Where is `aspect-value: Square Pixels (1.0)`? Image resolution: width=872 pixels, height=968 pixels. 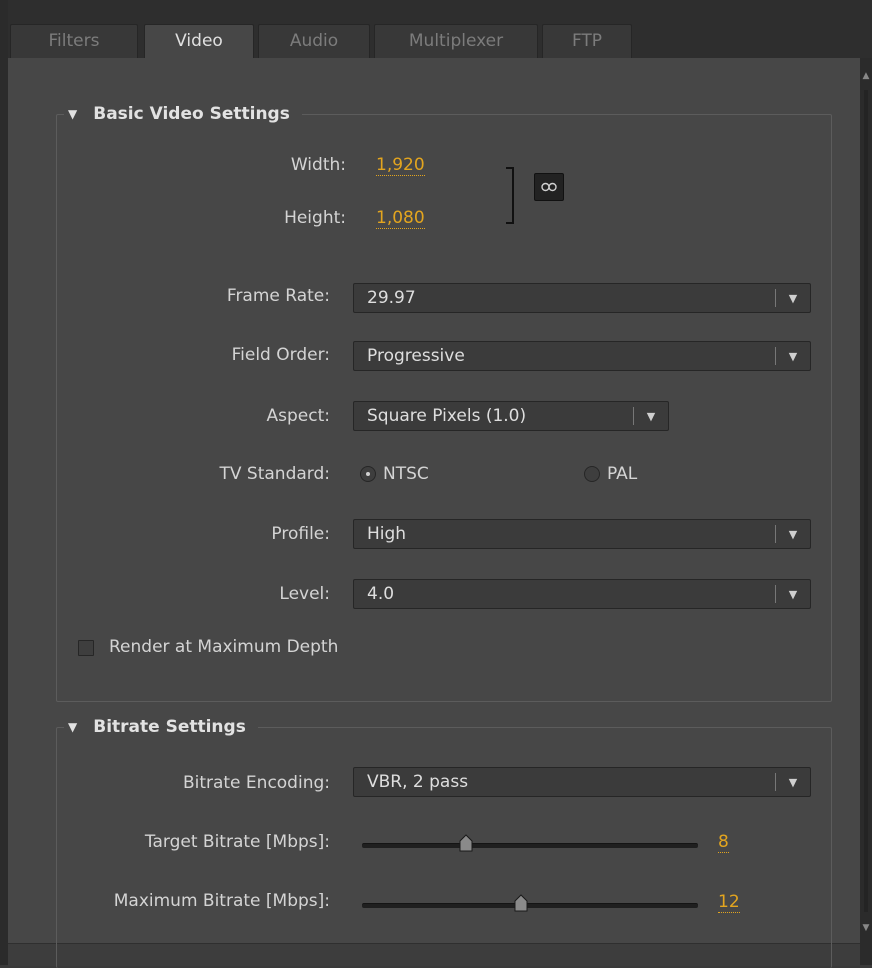
aspect-value: Square Pixels (1.0) is located at coordinates (447, 416).